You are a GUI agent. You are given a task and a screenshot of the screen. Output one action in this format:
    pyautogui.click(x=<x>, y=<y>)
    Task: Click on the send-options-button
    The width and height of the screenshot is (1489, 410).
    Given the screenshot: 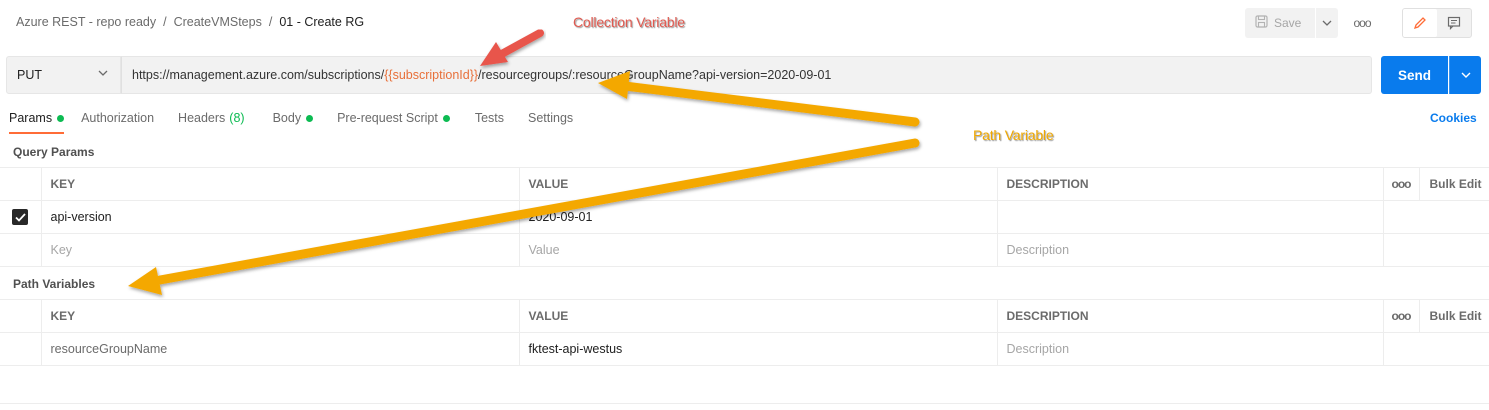 What is the action you would take?
    pyautogui.click(x=1465, y=75)
    